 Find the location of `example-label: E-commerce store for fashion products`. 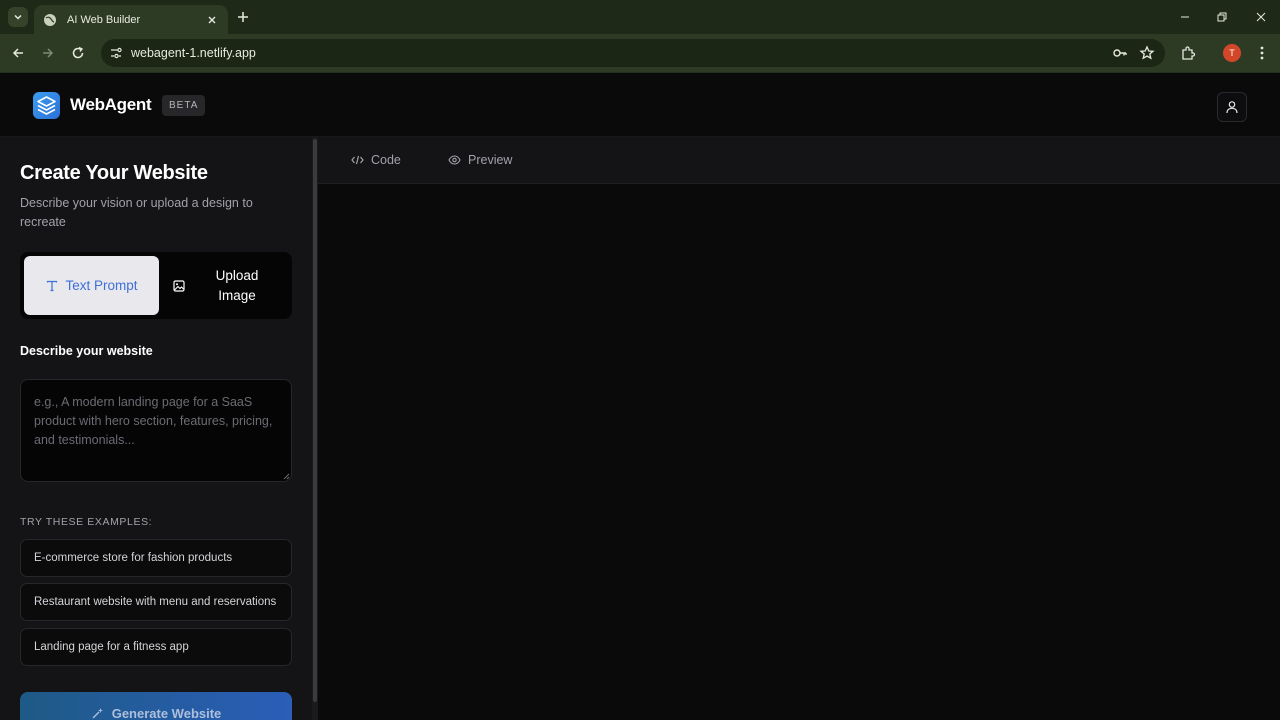

example-label: E-commerce store for fashion products is located at coordinates (133, 558).